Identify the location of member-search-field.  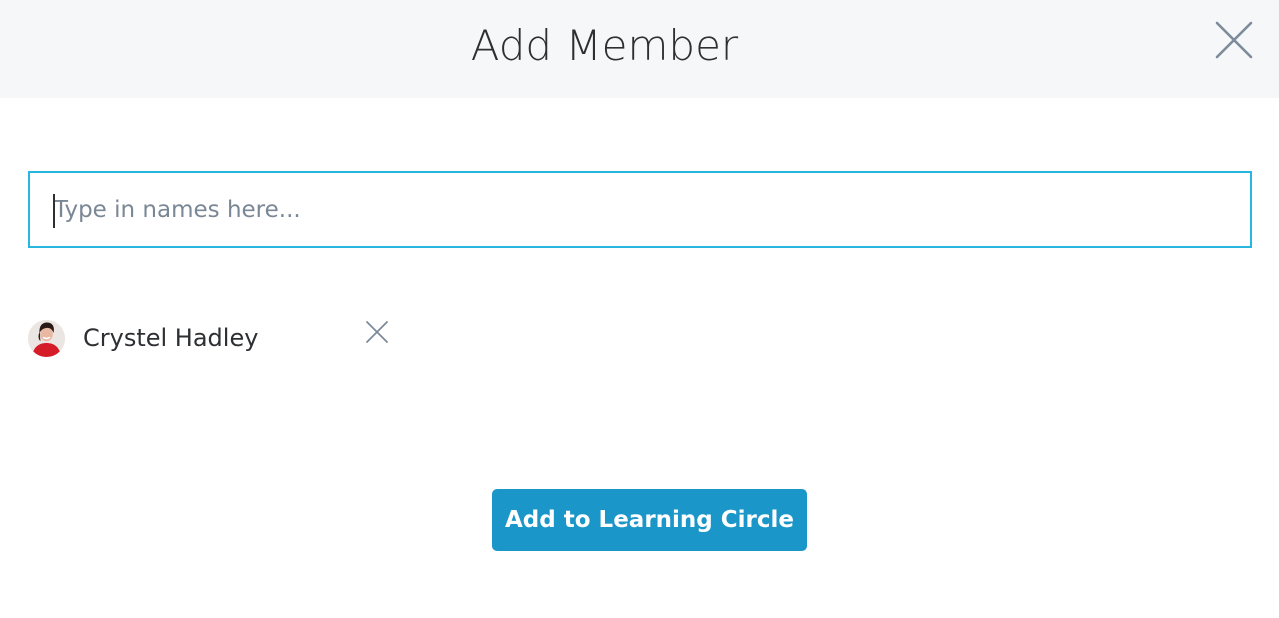
(640, 209).